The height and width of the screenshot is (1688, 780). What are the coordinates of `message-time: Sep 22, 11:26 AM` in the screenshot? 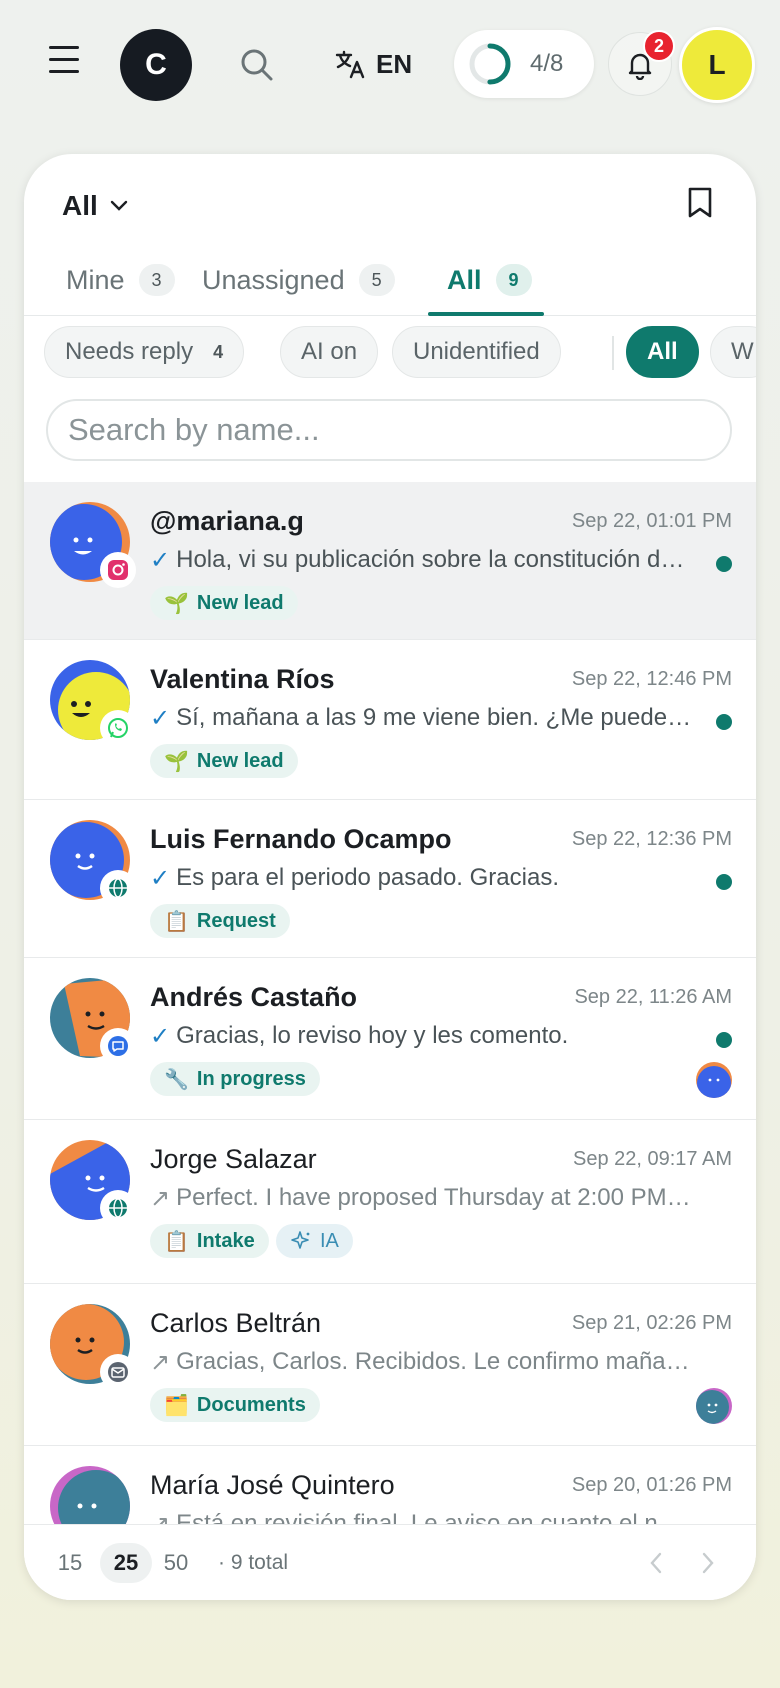 It's located at (653, 997).